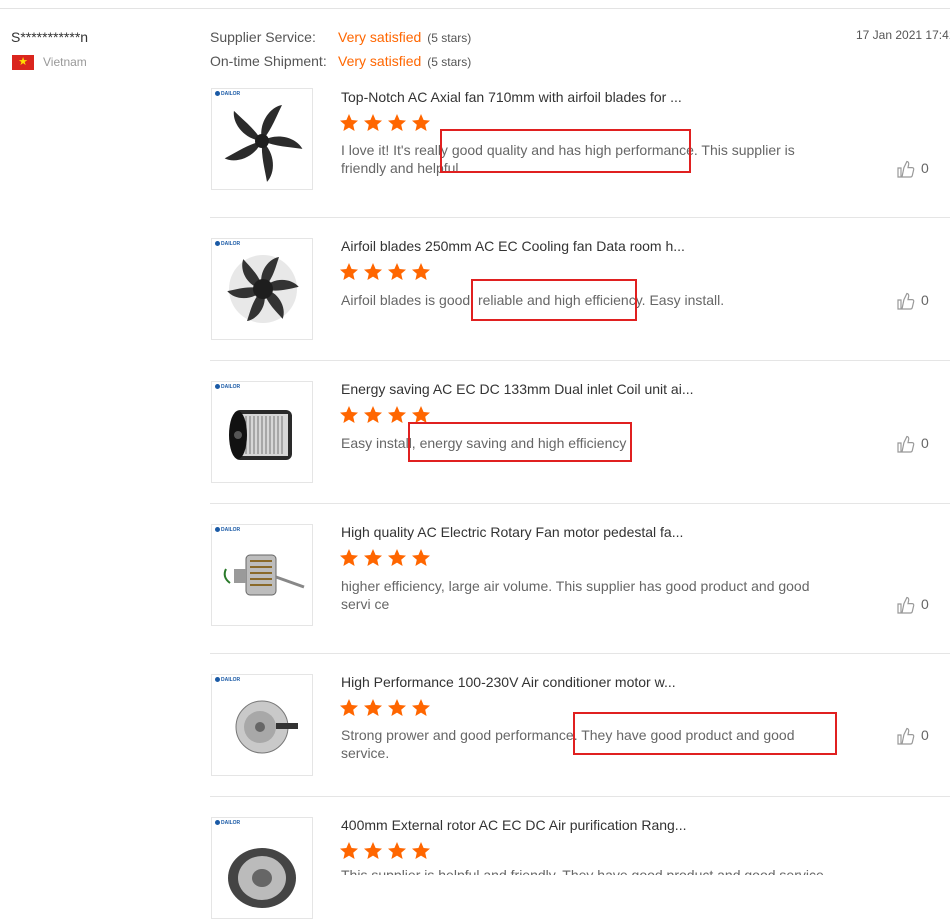 The width and height of the screenshot is (950, 919). What do you see at coordinates (903, 35) in the screenshot?
I see `review-date: 17 Jan 2021 17:41` at bounding box center [903, 35].